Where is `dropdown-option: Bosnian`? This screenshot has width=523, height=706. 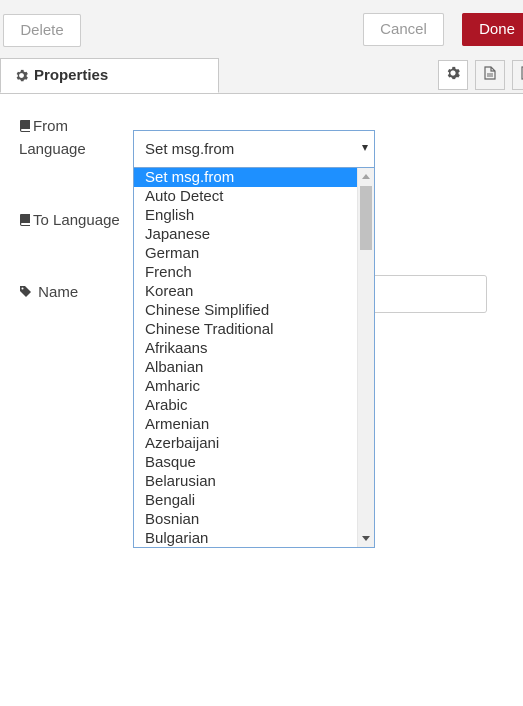
dropdown-option: Bosnian is located at coordinates (246, 519).